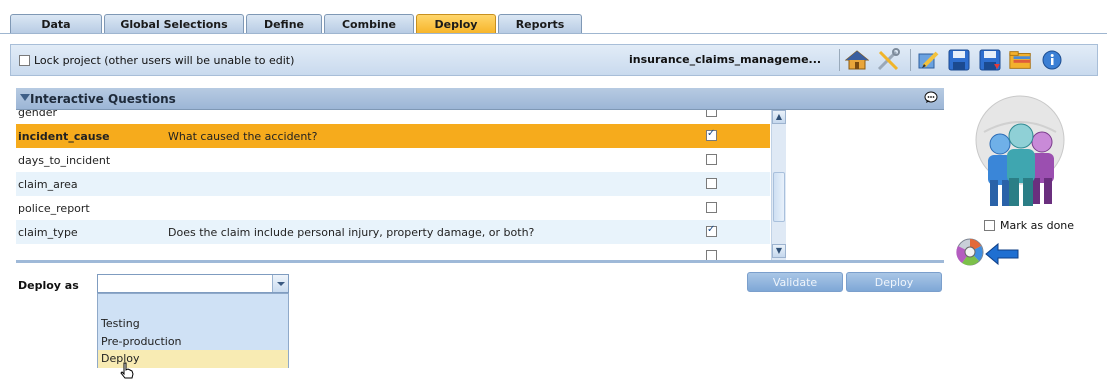 Image resolution: width=1107 pixels, height=383 pixels. What do you see at coordinates (1037, 225) in the screenshot?
I see `mark-as-done-label: Mark as done` at bounding box center [1037, 225].